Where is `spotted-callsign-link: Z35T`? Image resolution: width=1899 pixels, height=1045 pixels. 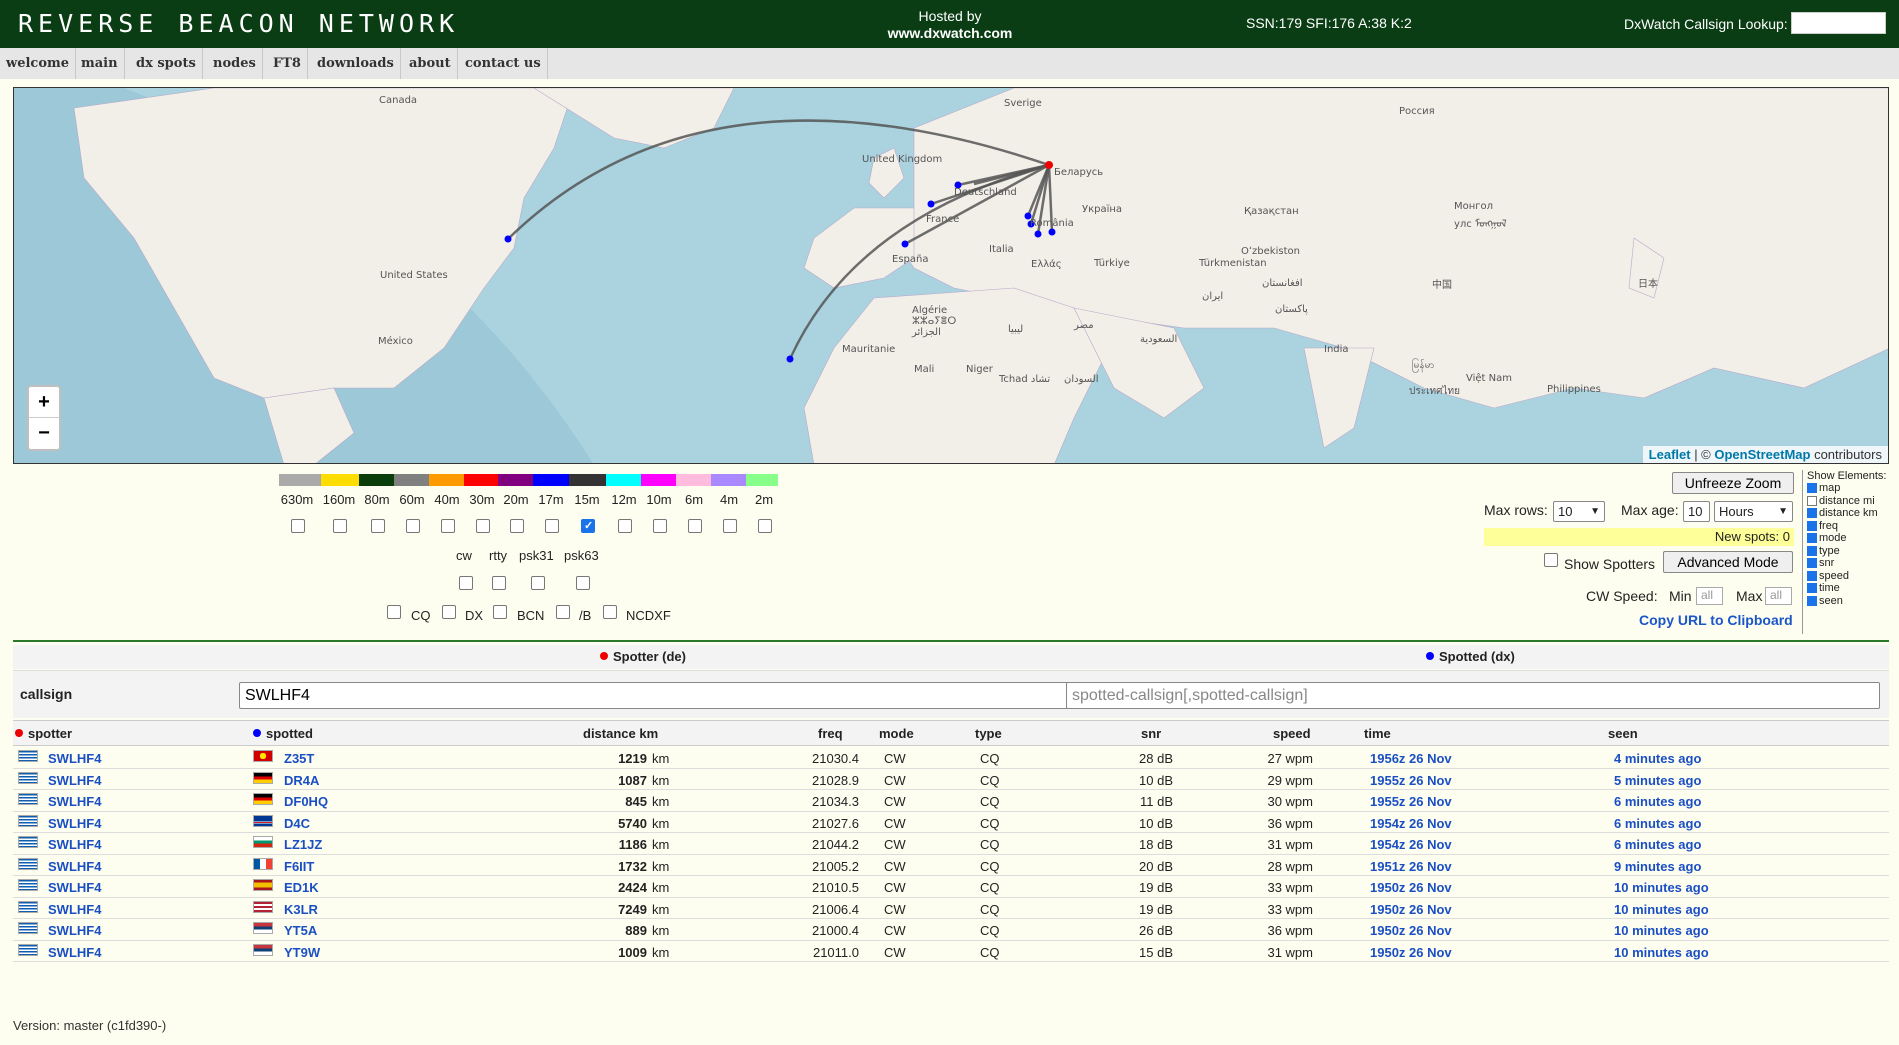 spotted-callsign-link: Z35T is located at coordinates (299, 758).